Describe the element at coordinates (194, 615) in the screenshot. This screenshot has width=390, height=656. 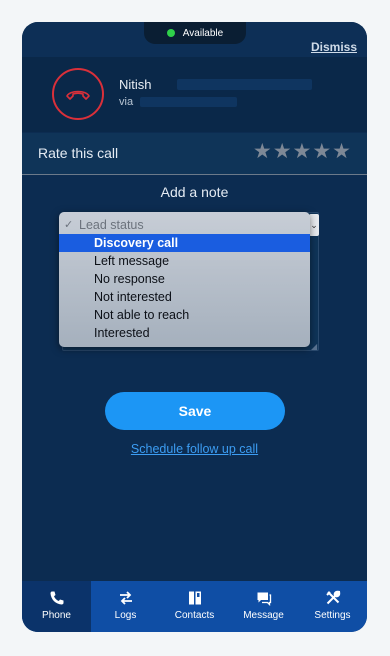
I see `tab-label: Contacts` at that location.